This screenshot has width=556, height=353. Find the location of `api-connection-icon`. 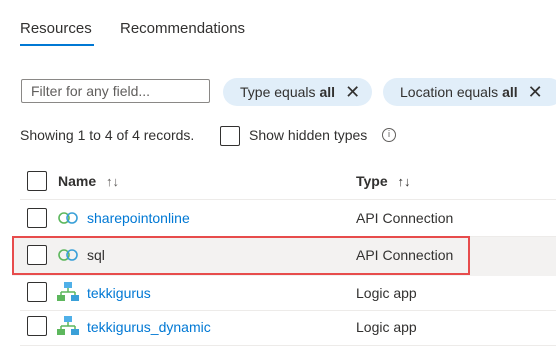

api-connection-icon is located at coordinates (68, 218).